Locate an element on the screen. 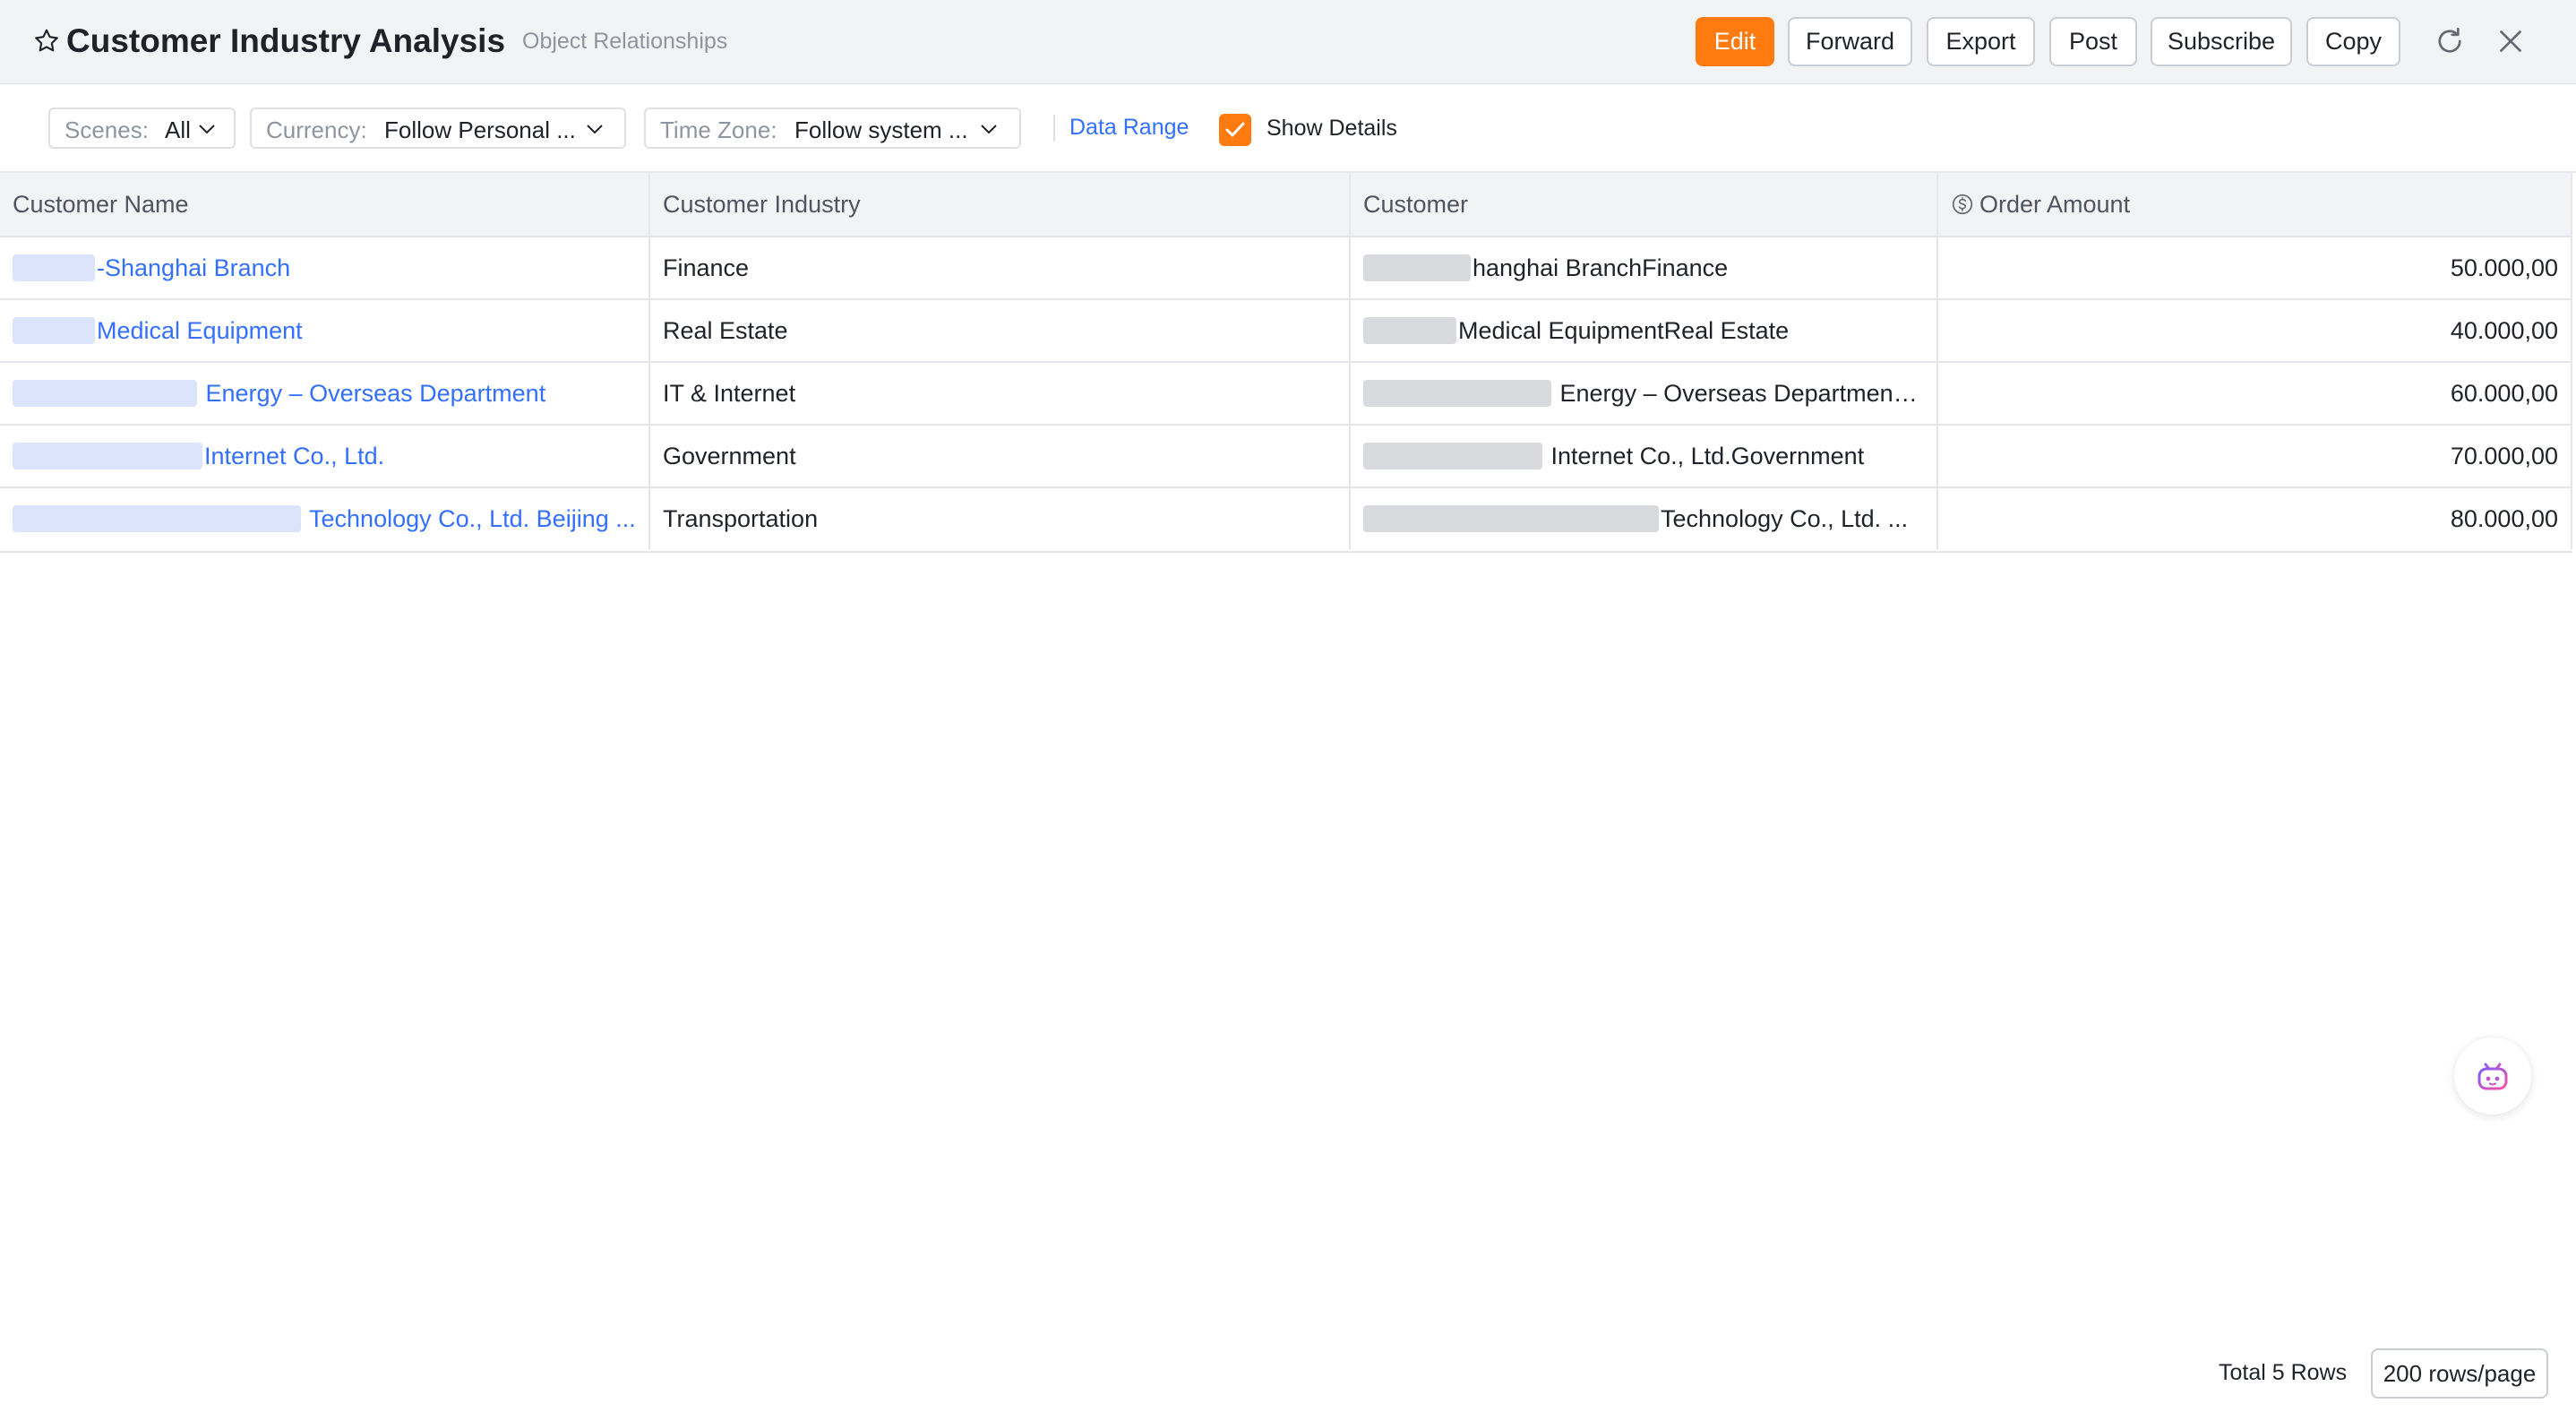 Image resolution: width=2576 pixels, height=1412 pixels. column-header-customer-industry: Customer Industry is located at coordinates (1000, 204).